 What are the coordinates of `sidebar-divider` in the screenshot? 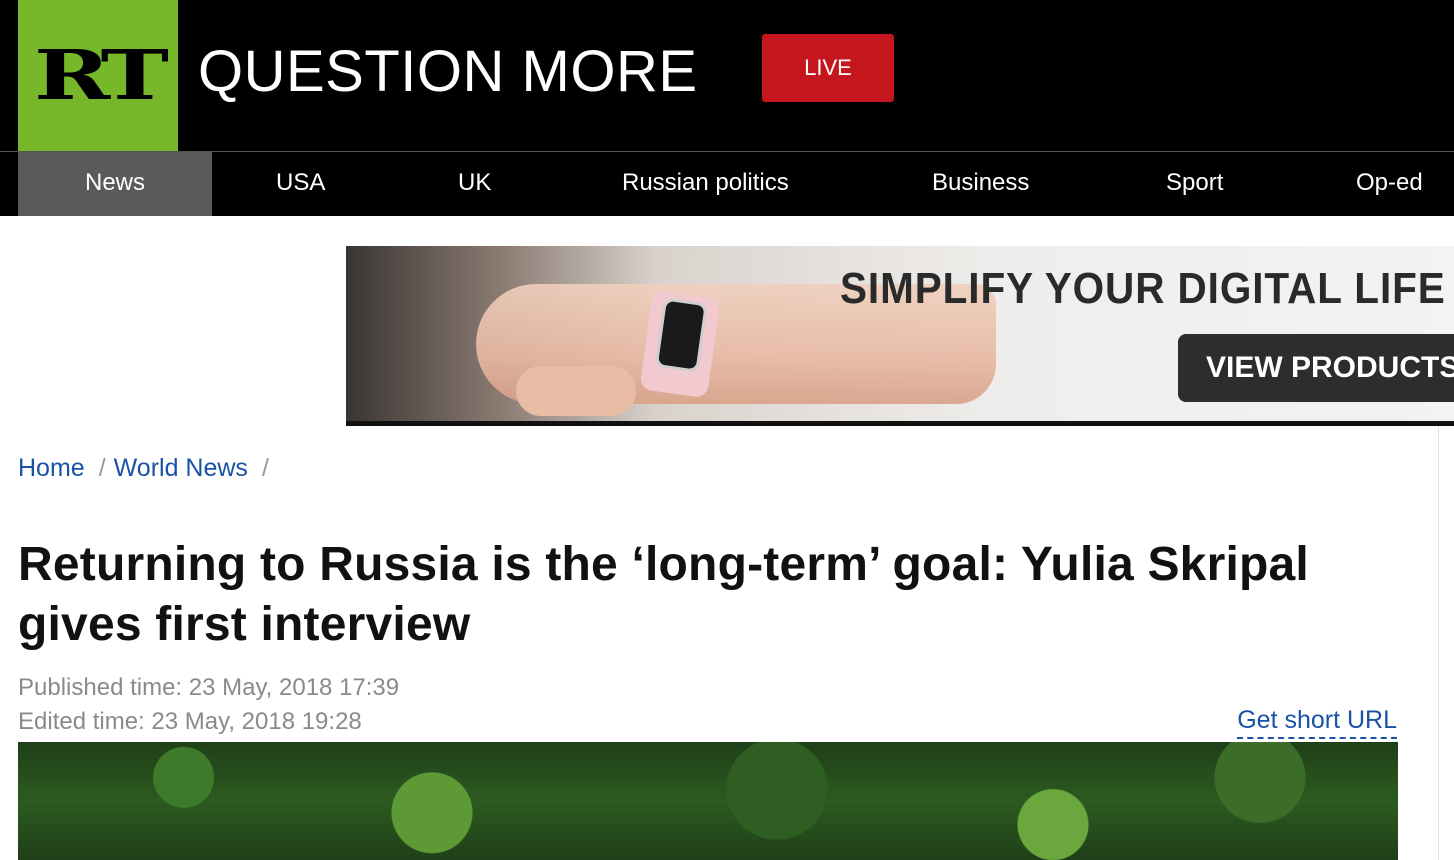 It's located at (1438, 643).